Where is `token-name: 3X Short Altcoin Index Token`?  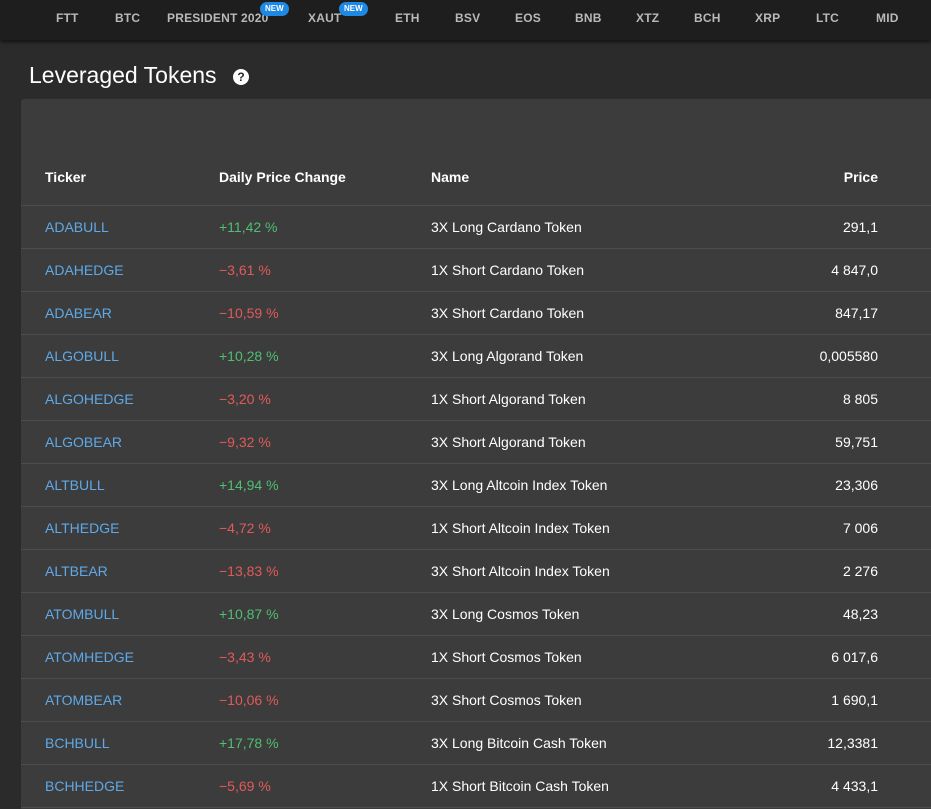 token-name: 3X Short Altcoin Index Token is located at coordinates (520, 571).